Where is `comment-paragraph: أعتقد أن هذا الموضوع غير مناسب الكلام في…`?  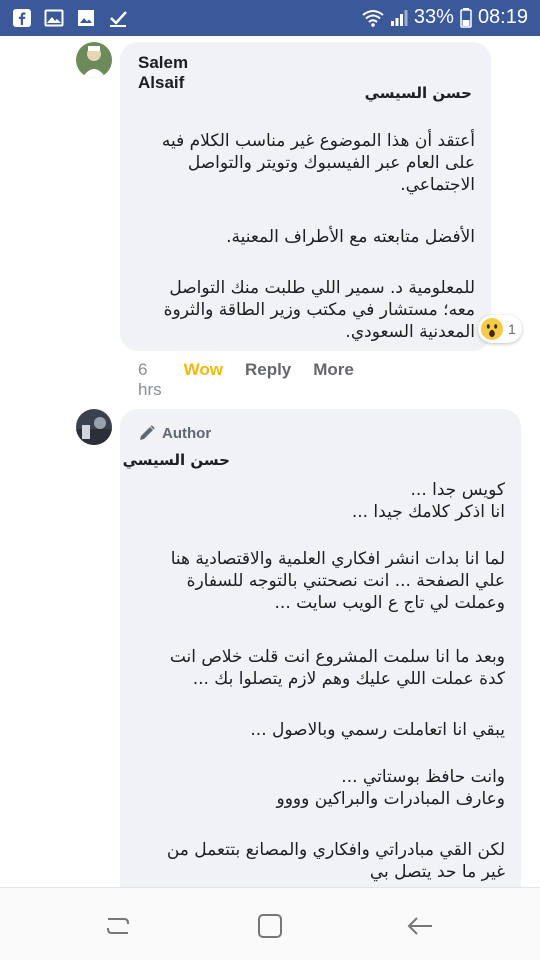
comment-paragraph: أعتقد أن هذا الموضوع غير مناسب الكلام في… is located at coordinates (318, 163).